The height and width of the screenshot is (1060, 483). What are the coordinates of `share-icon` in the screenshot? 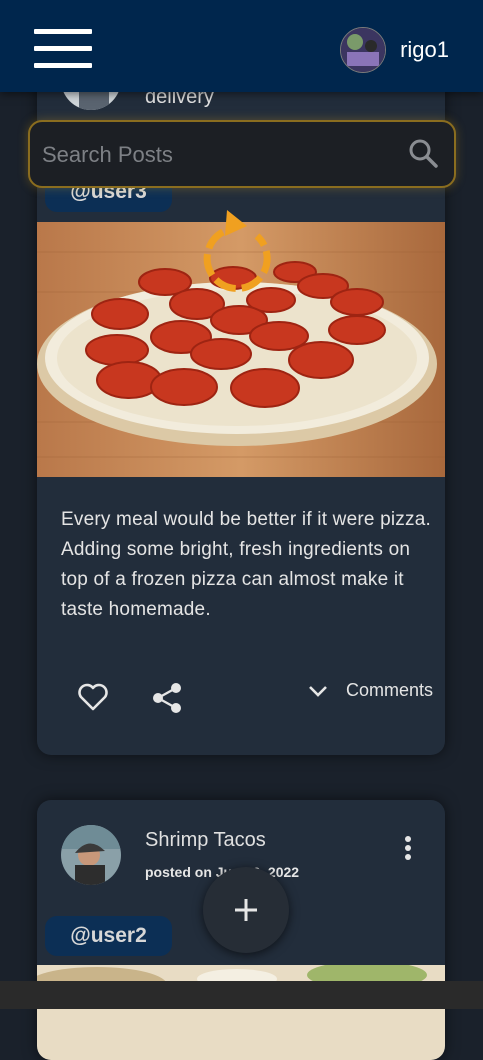 It's located at (167, 698).